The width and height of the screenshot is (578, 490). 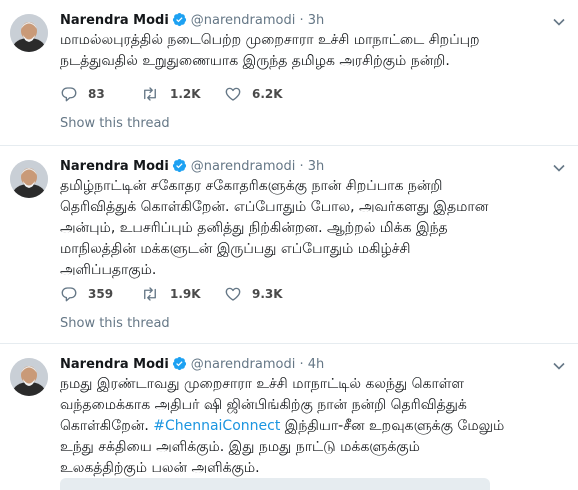 What do you see at coordinates (160, 468) in the screenshot?
I see `tweet-text-line: உலகத்திற்கும் பலன் அளிக்கும்.` at bounding box center [160, 468].